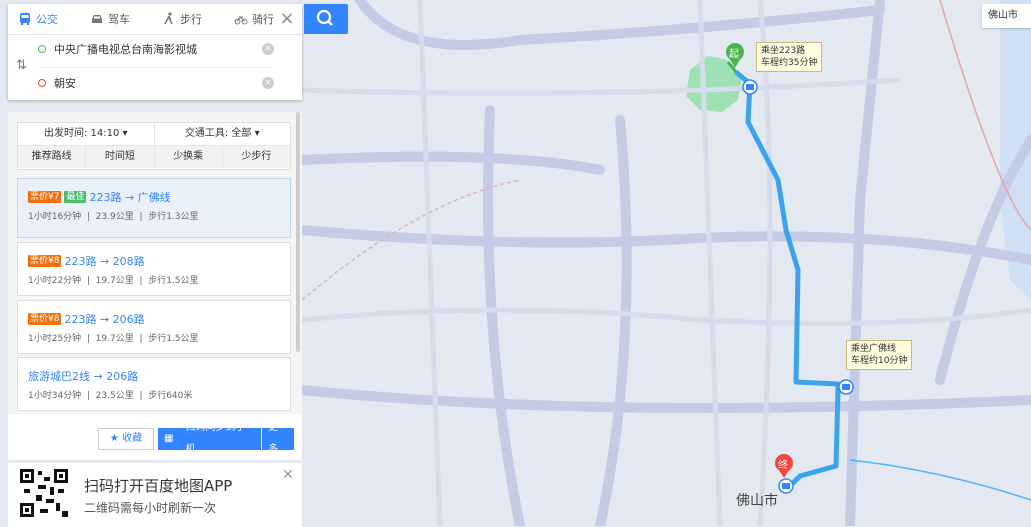 This screenshot has width=1031, height=527. I want to click on route-actions: ★ 收藏 ▦ 扫码同步到手机 更多, so click(155, 437).